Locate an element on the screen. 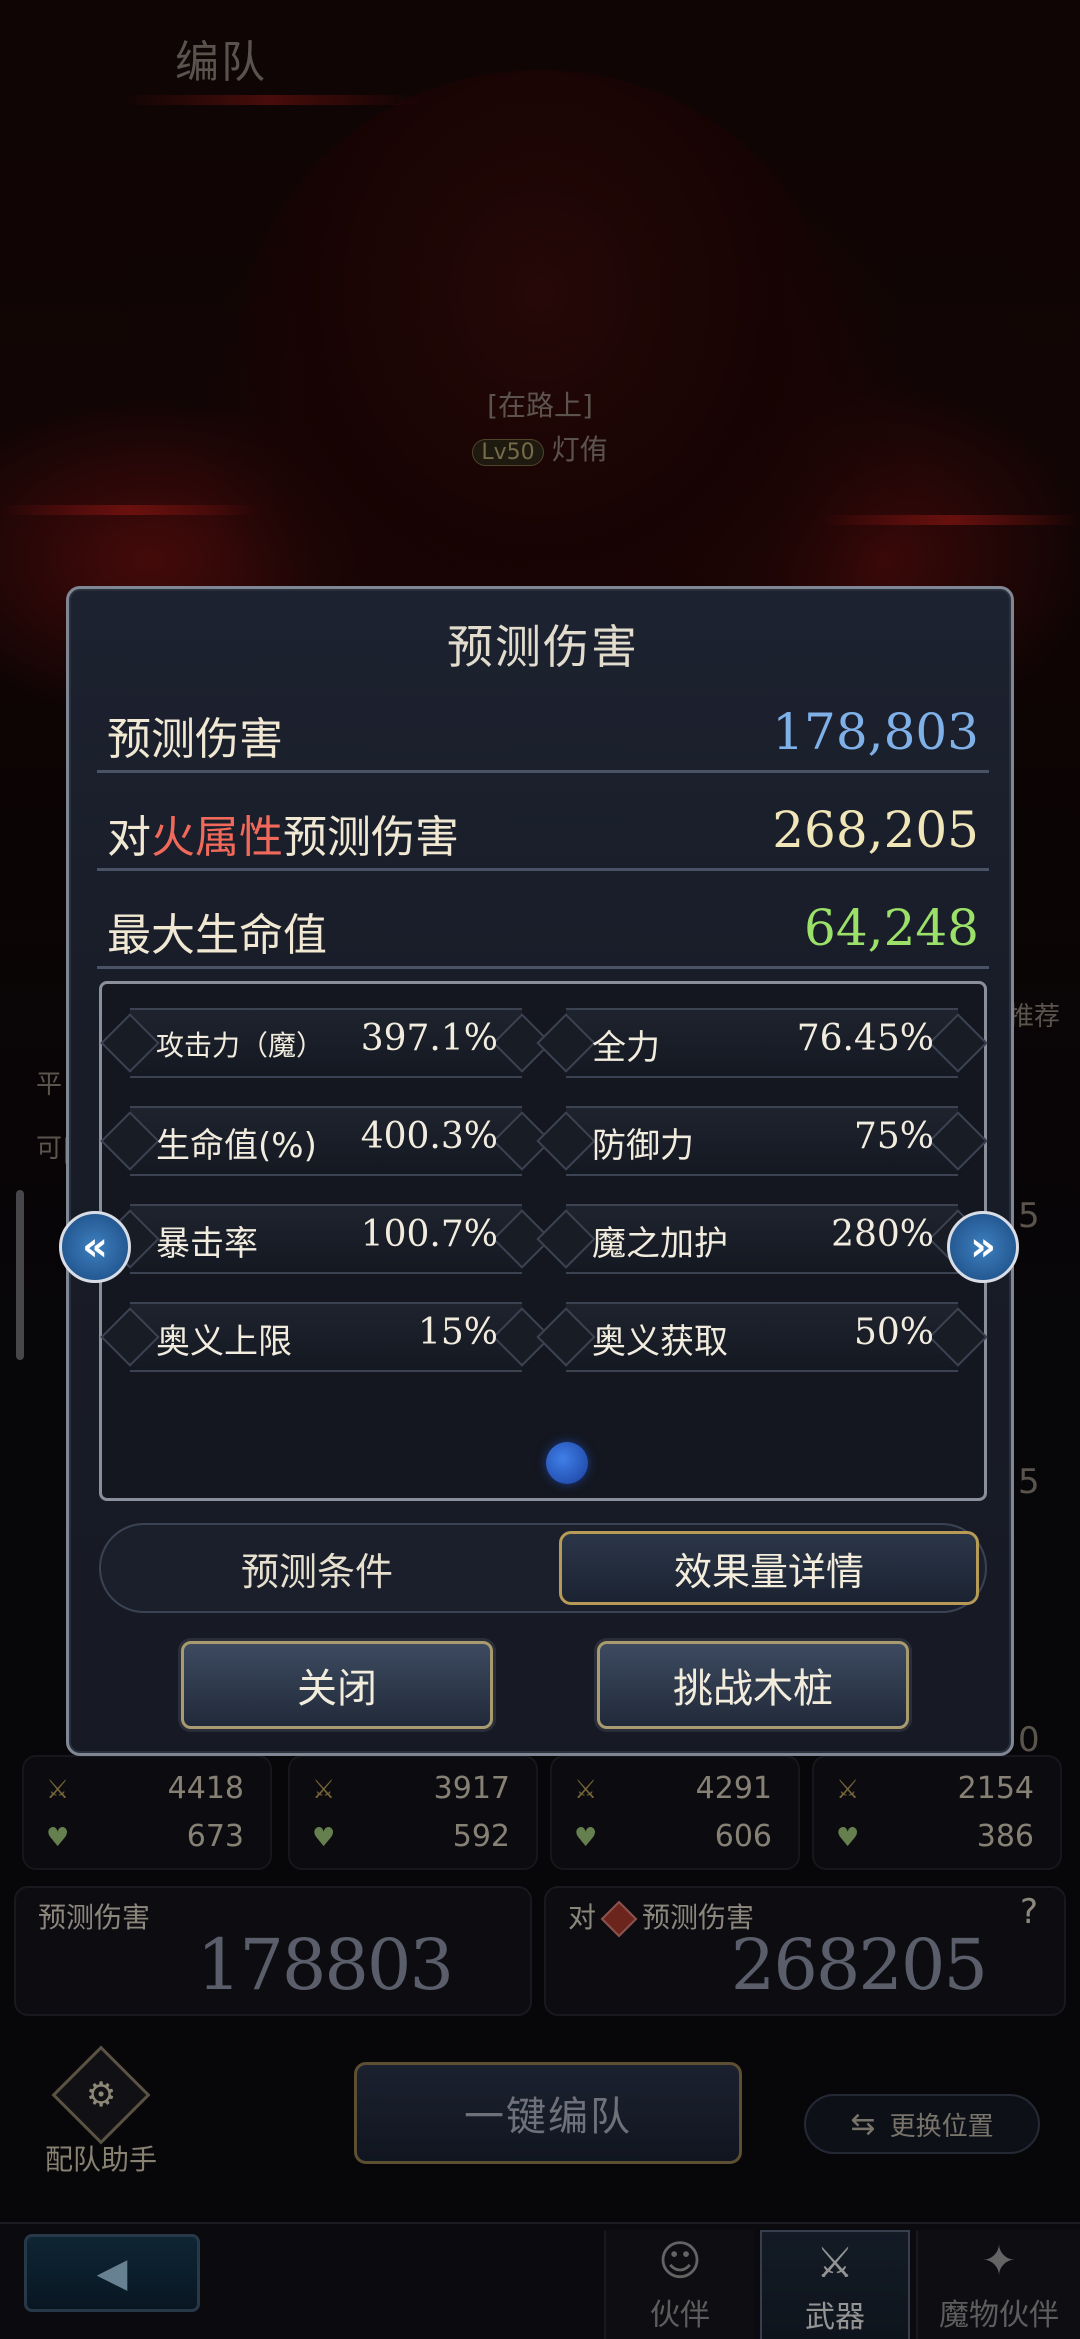 Image resolution: width=1080 pixels, height=2339 pixels. stat-name: 攻击力（魔） is located at coordinates (240, 1045).